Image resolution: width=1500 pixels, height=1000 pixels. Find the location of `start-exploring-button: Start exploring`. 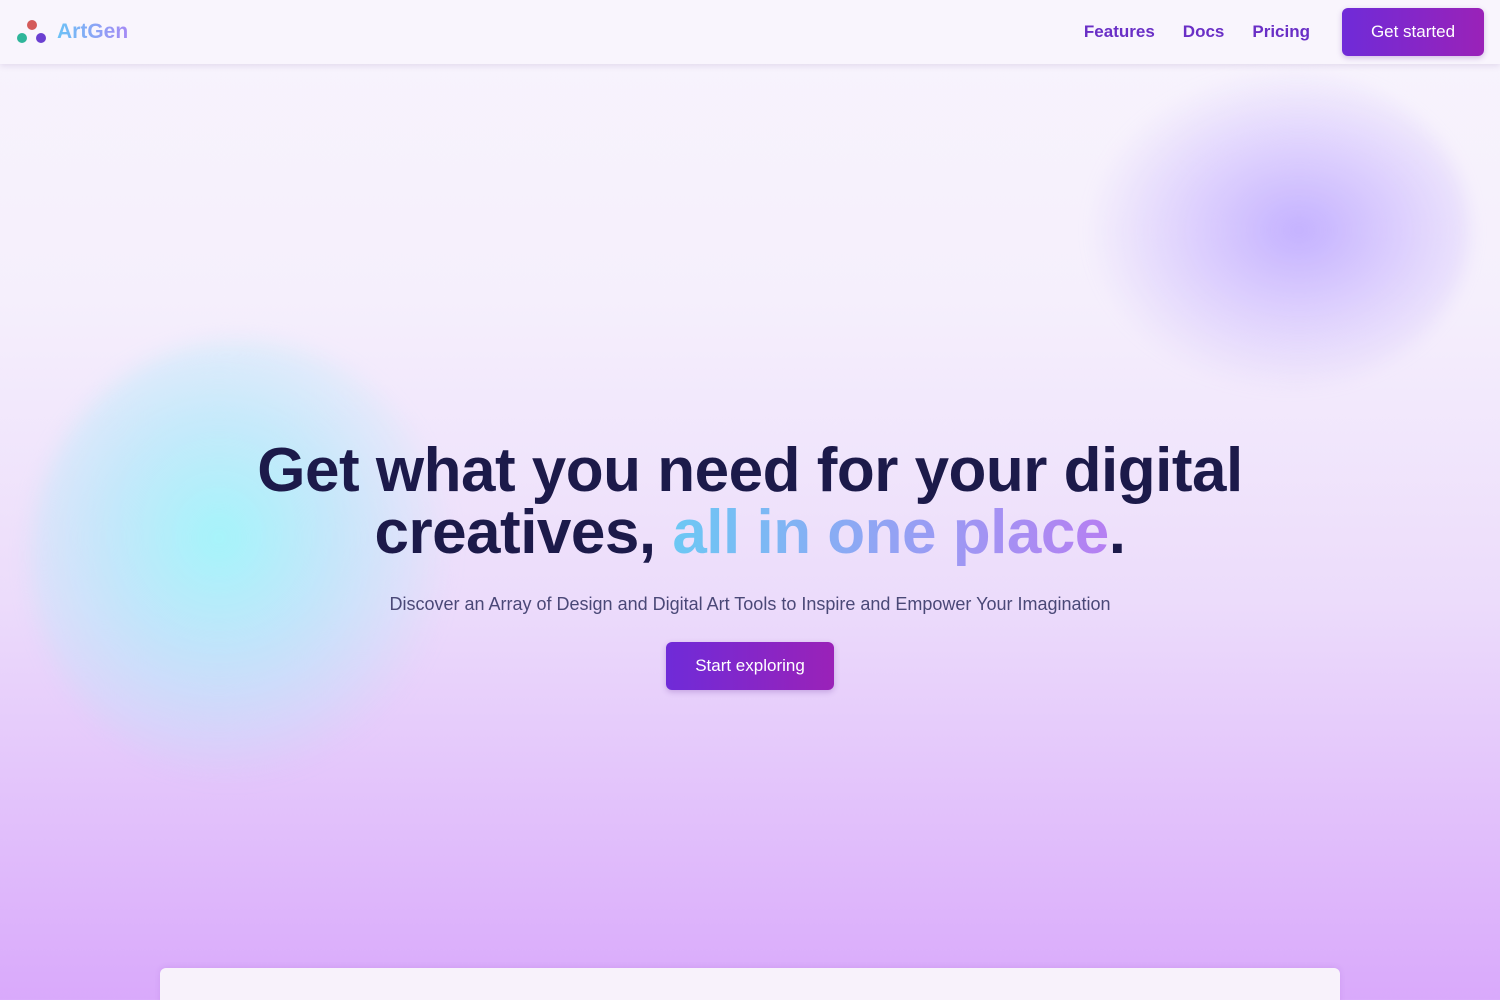

start-exploring-button: Start exploring is located at coordinates (750, 666).